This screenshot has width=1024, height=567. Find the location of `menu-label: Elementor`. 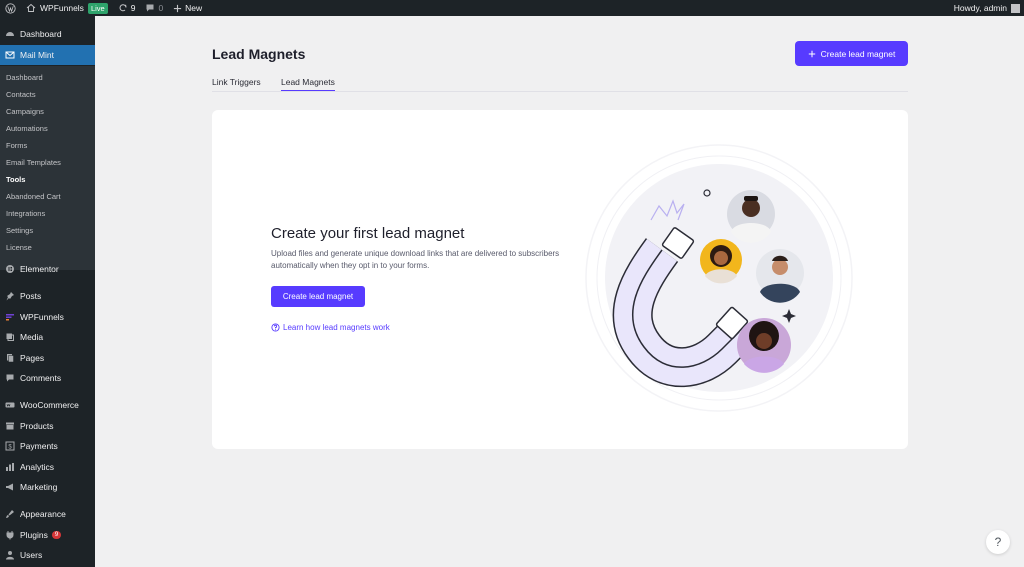

menu-label: Elementor is located at coordinates (39, 269).